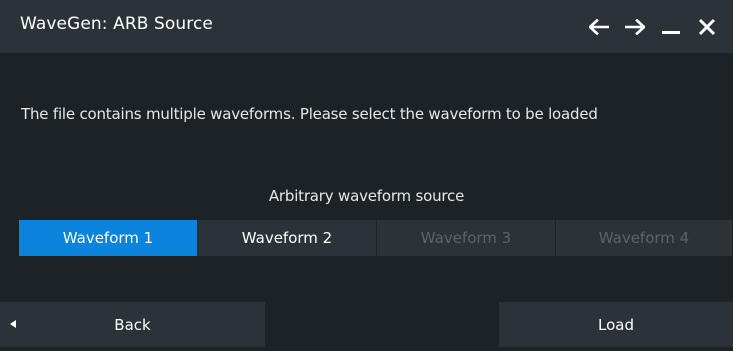 The width and height of the screenshot is (733, 351). Describe the element at coordinates (644, 238) in the screenshot. I see `waveform-4-button: Waveform 4` at that location.